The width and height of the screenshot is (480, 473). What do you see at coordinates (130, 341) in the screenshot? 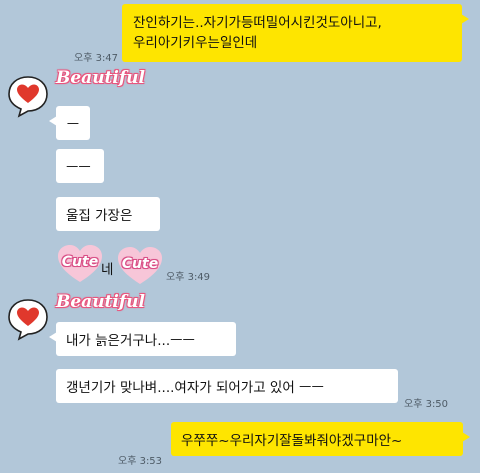
I see `message-text: 내가 늙은거구나...ㅡㅡ` at bounding box center [130, 341].